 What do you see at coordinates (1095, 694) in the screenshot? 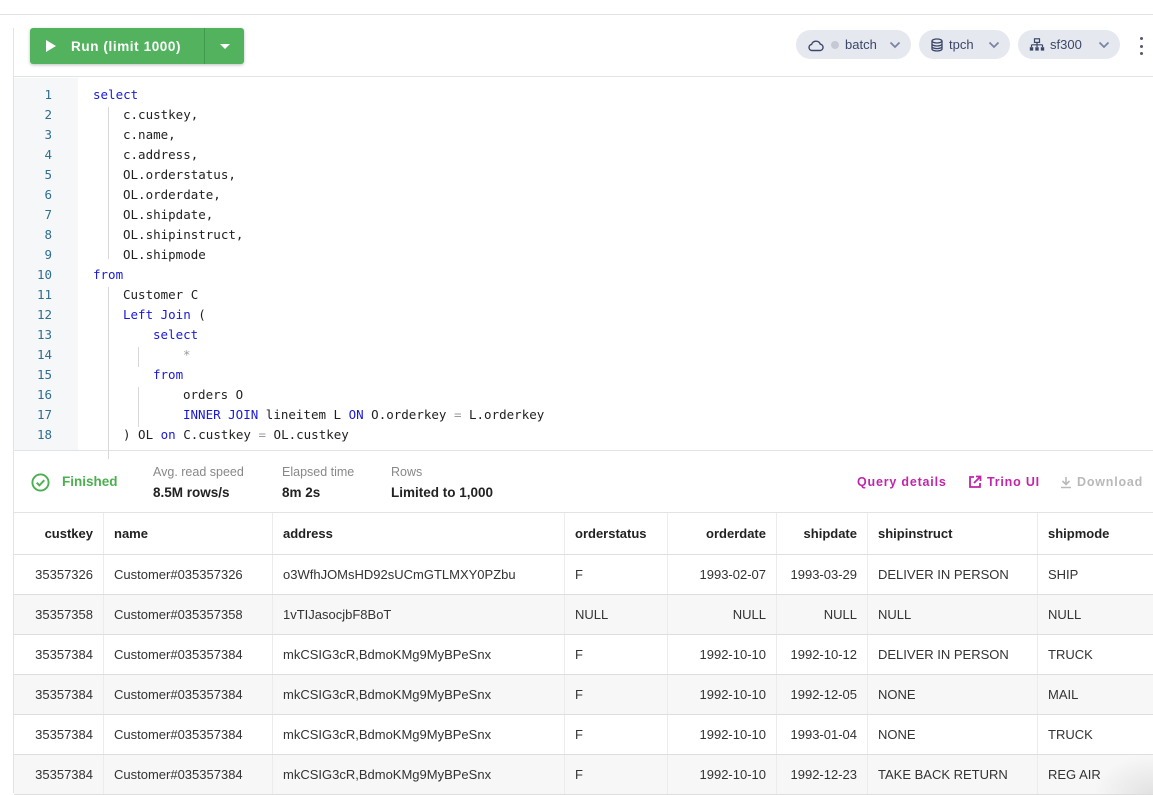
I see `cell-shipmode: MAIL` at bounding box center [1095, 694].